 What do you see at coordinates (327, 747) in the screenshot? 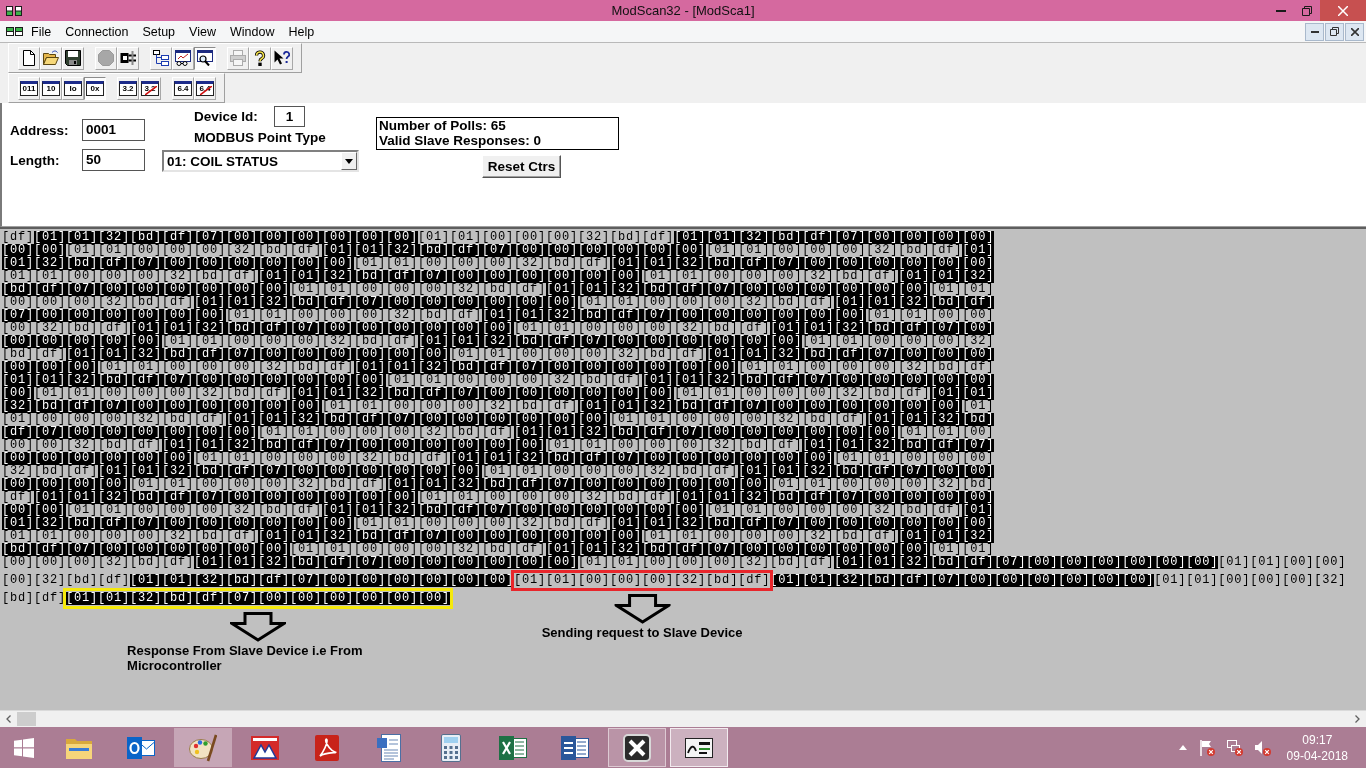
I see `swirl-logo-icon` at bounding box center [327, 747].